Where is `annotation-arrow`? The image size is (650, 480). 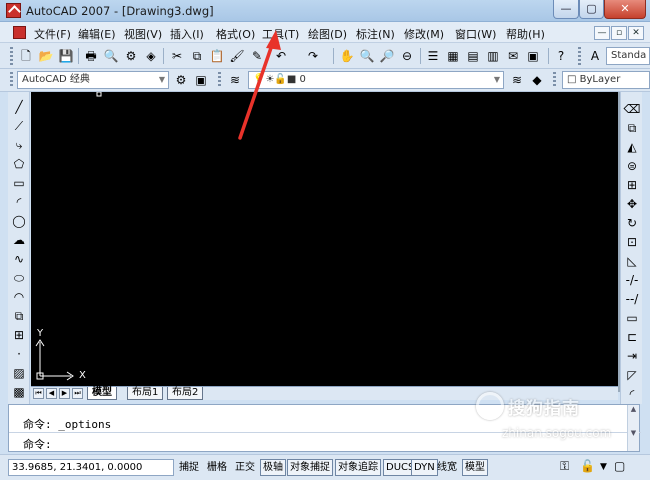 annotation-arrow is located at coordinates (259, 85).